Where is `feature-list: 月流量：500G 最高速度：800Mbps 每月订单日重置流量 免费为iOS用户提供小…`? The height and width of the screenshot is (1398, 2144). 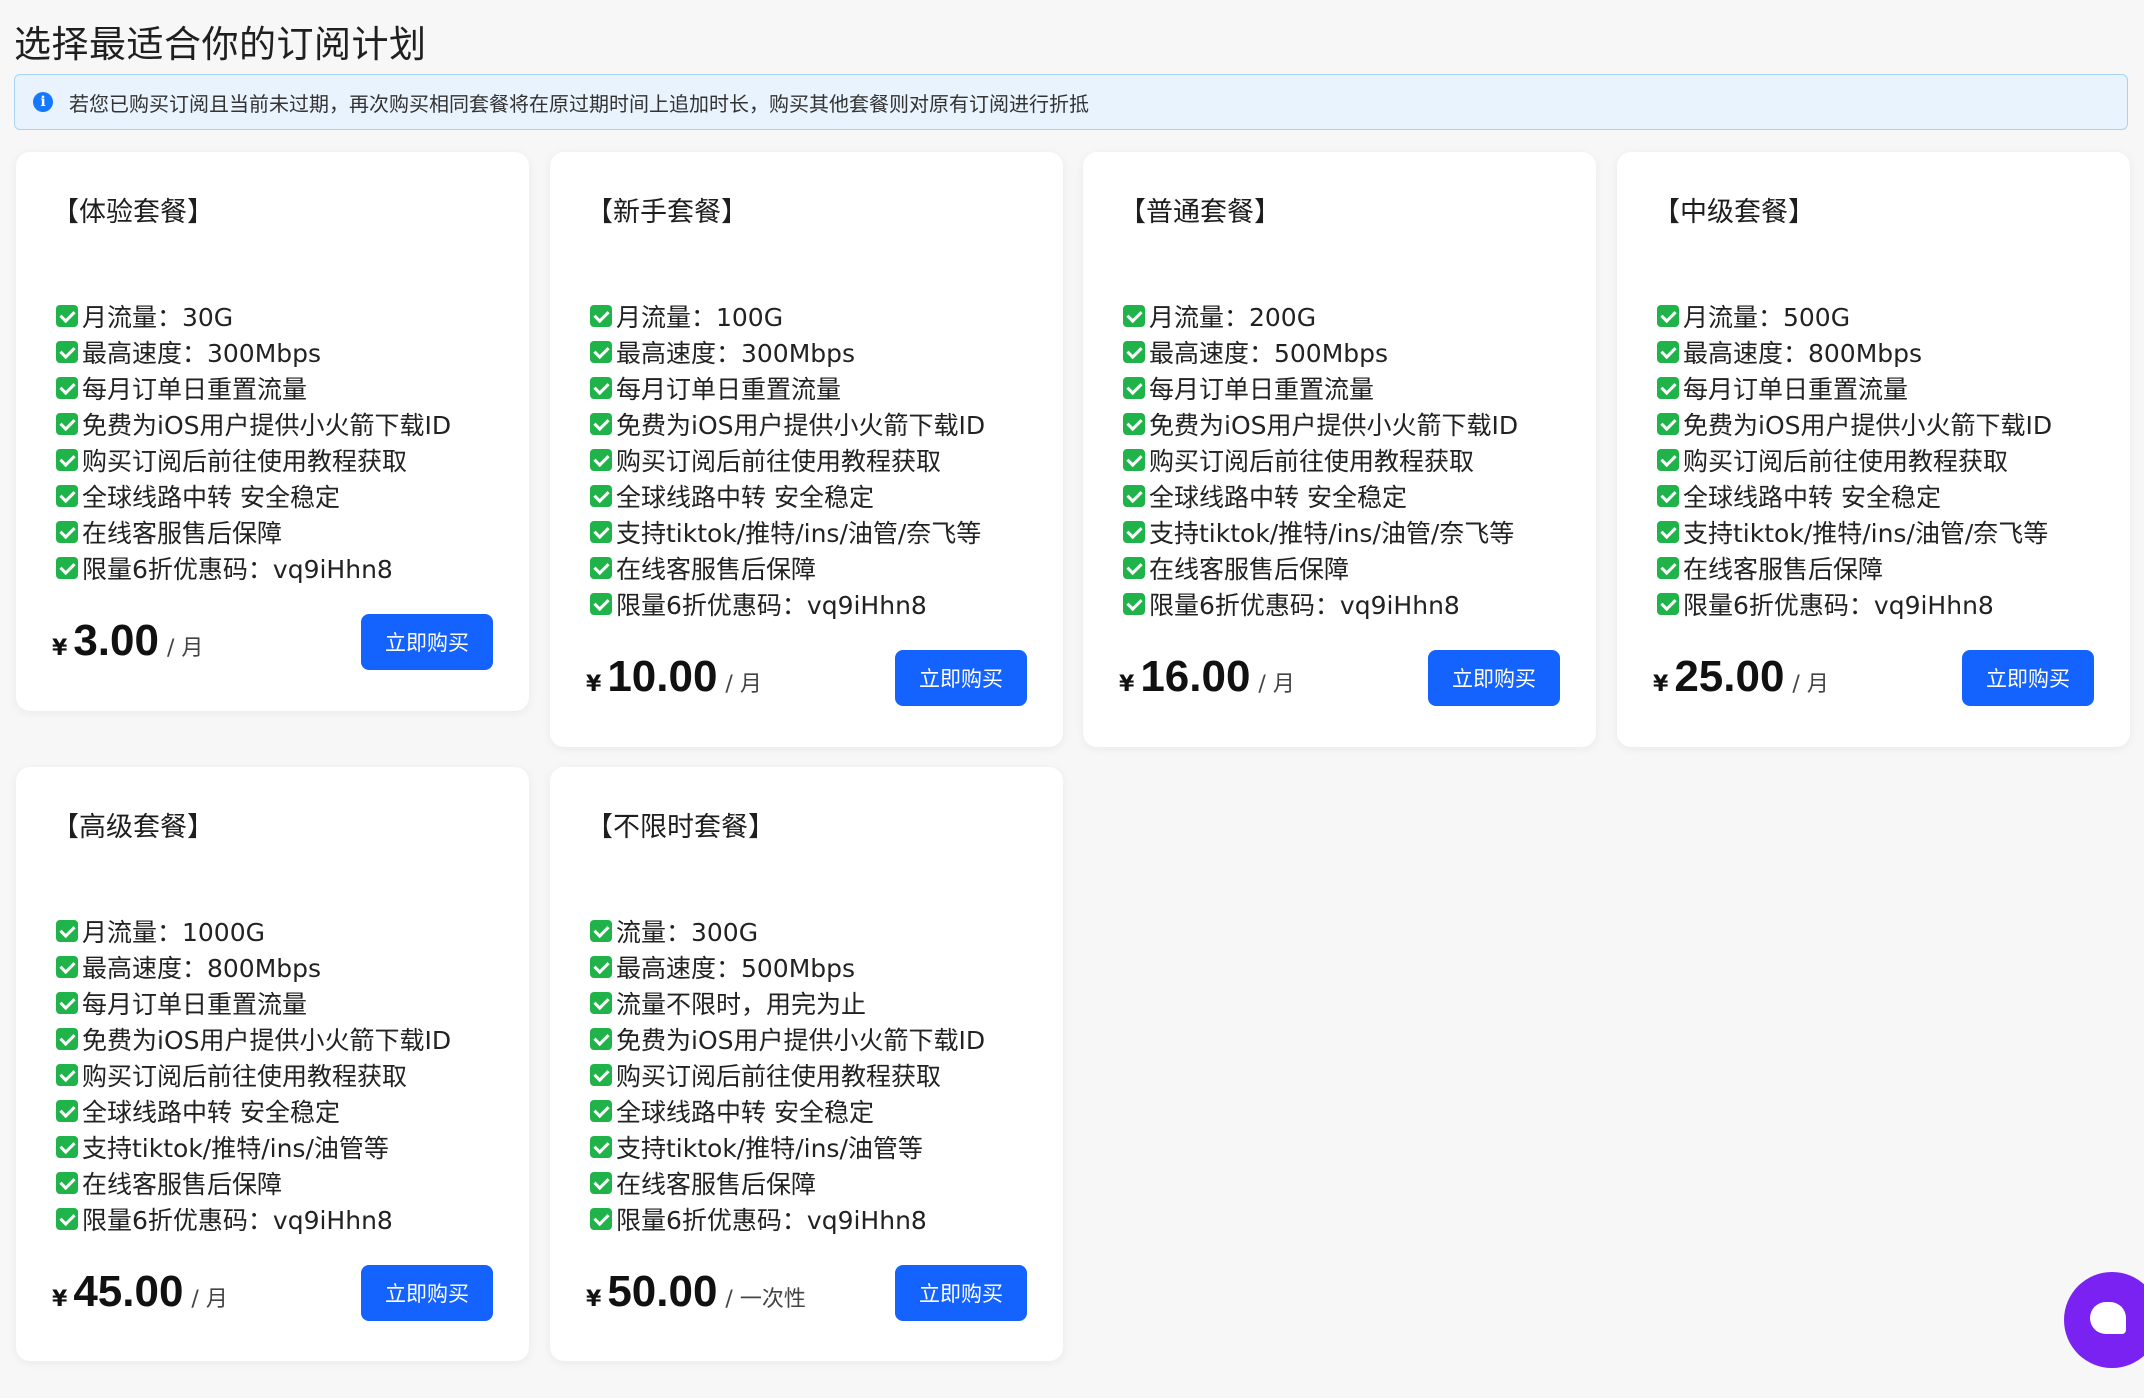 feature-list: 月流量：500G 最高速度：800Mbps 每月订单日重置流量 免费为iOS用户提供小… is located at coordinates (1854, 460).